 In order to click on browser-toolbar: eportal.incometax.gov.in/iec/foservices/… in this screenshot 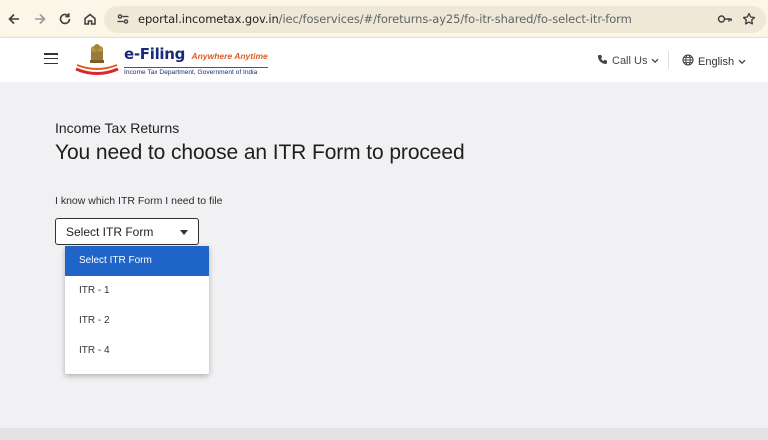, I will do `click(384, 19)`.